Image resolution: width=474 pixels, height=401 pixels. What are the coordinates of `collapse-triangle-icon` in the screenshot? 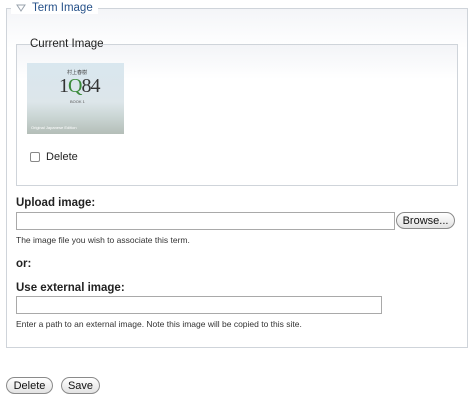 It's located at (21, 8).